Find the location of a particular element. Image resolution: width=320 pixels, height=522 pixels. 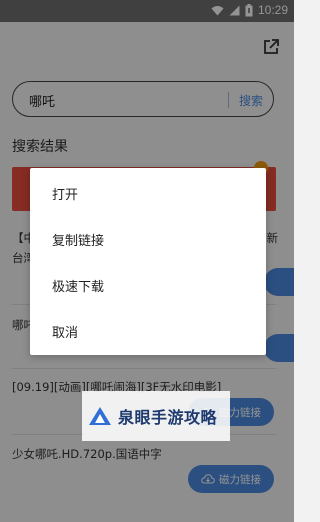

menu-item-cancel: 取消 is located at coordinates (65, 331).